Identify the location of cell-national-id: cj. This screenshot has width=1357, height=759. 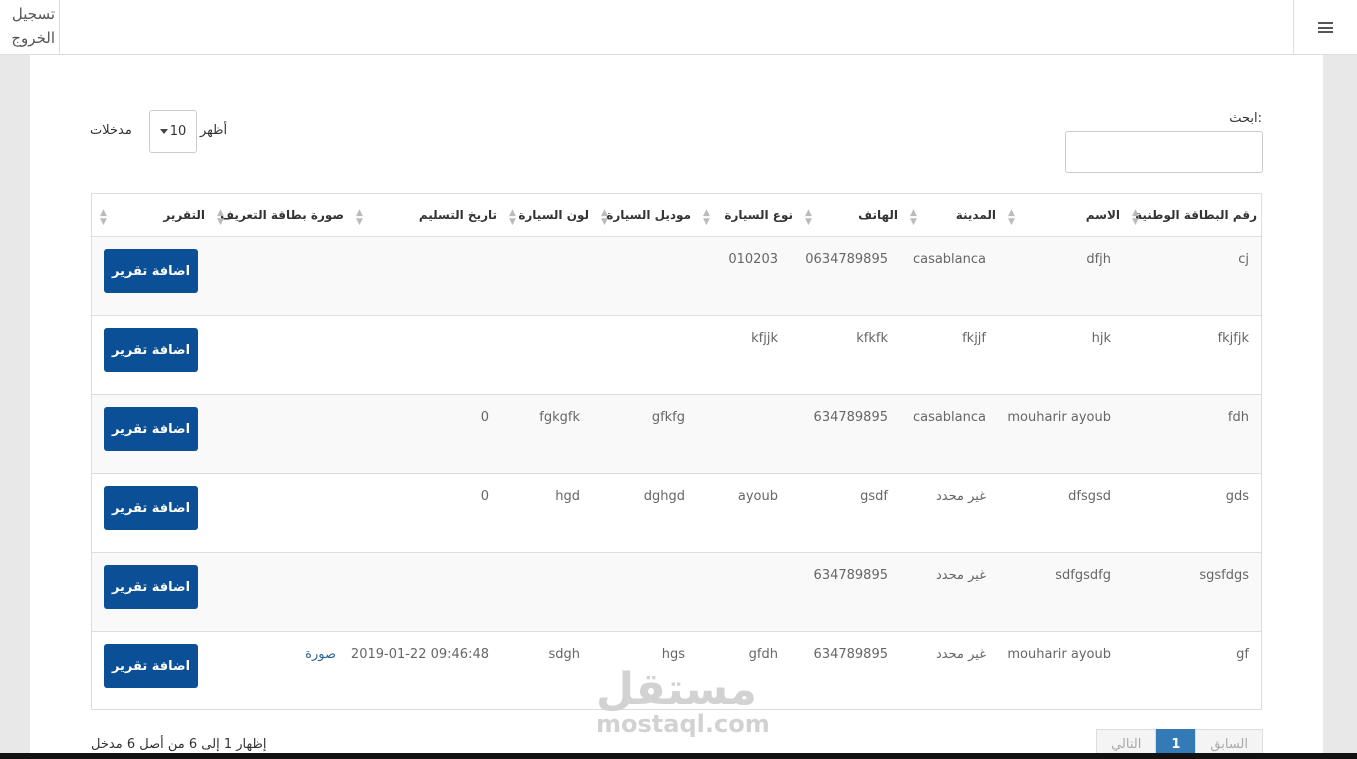
(1243, 259).